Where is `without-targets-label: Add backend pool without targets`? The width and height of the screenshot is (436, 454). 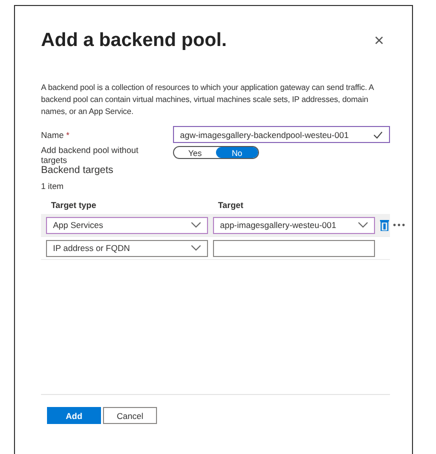
without-targets-label: Add backend pool without targets is located at coordinates (90, 155).